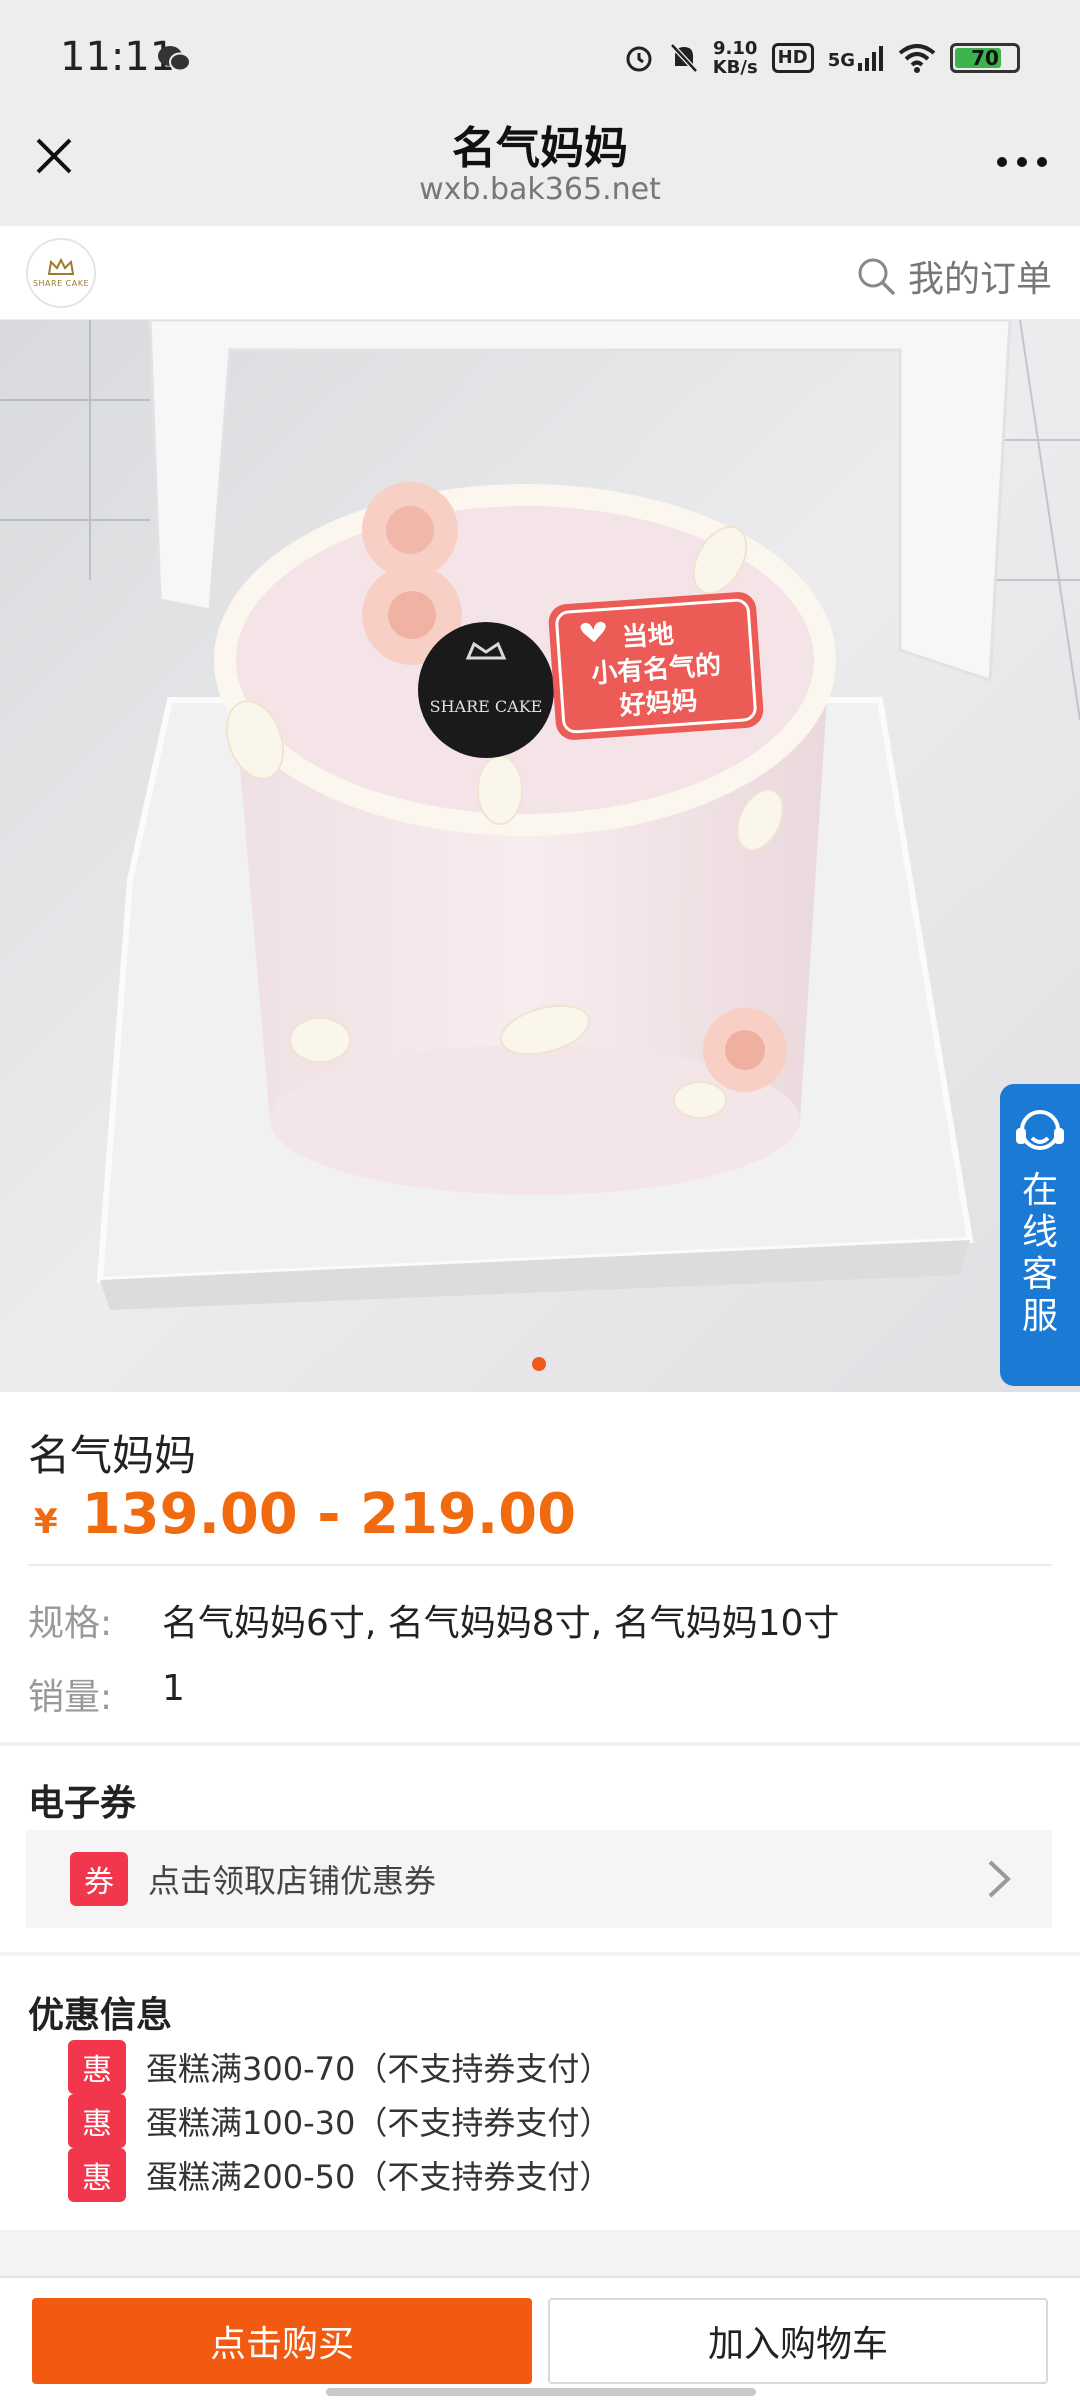 The image size is (1080, 2400). I want to click on sales-value: 1, so click(173, 1688).